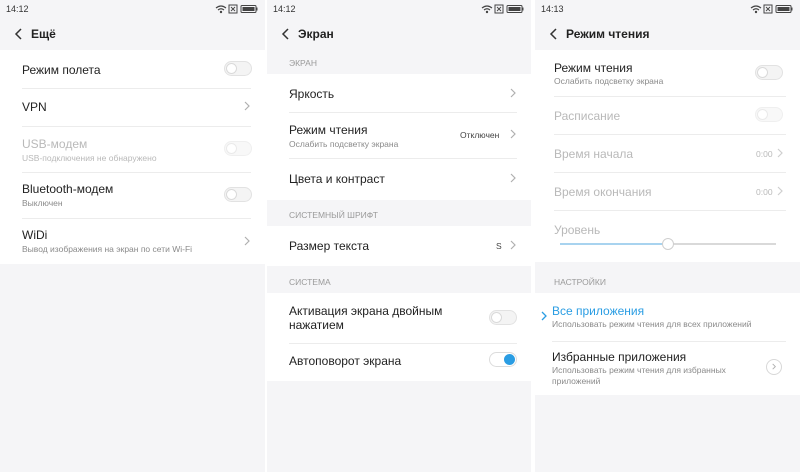 The width and height of the screenshot is (800, 472). I want to click on row-text-size: Размер текста S, so click(399, 246).